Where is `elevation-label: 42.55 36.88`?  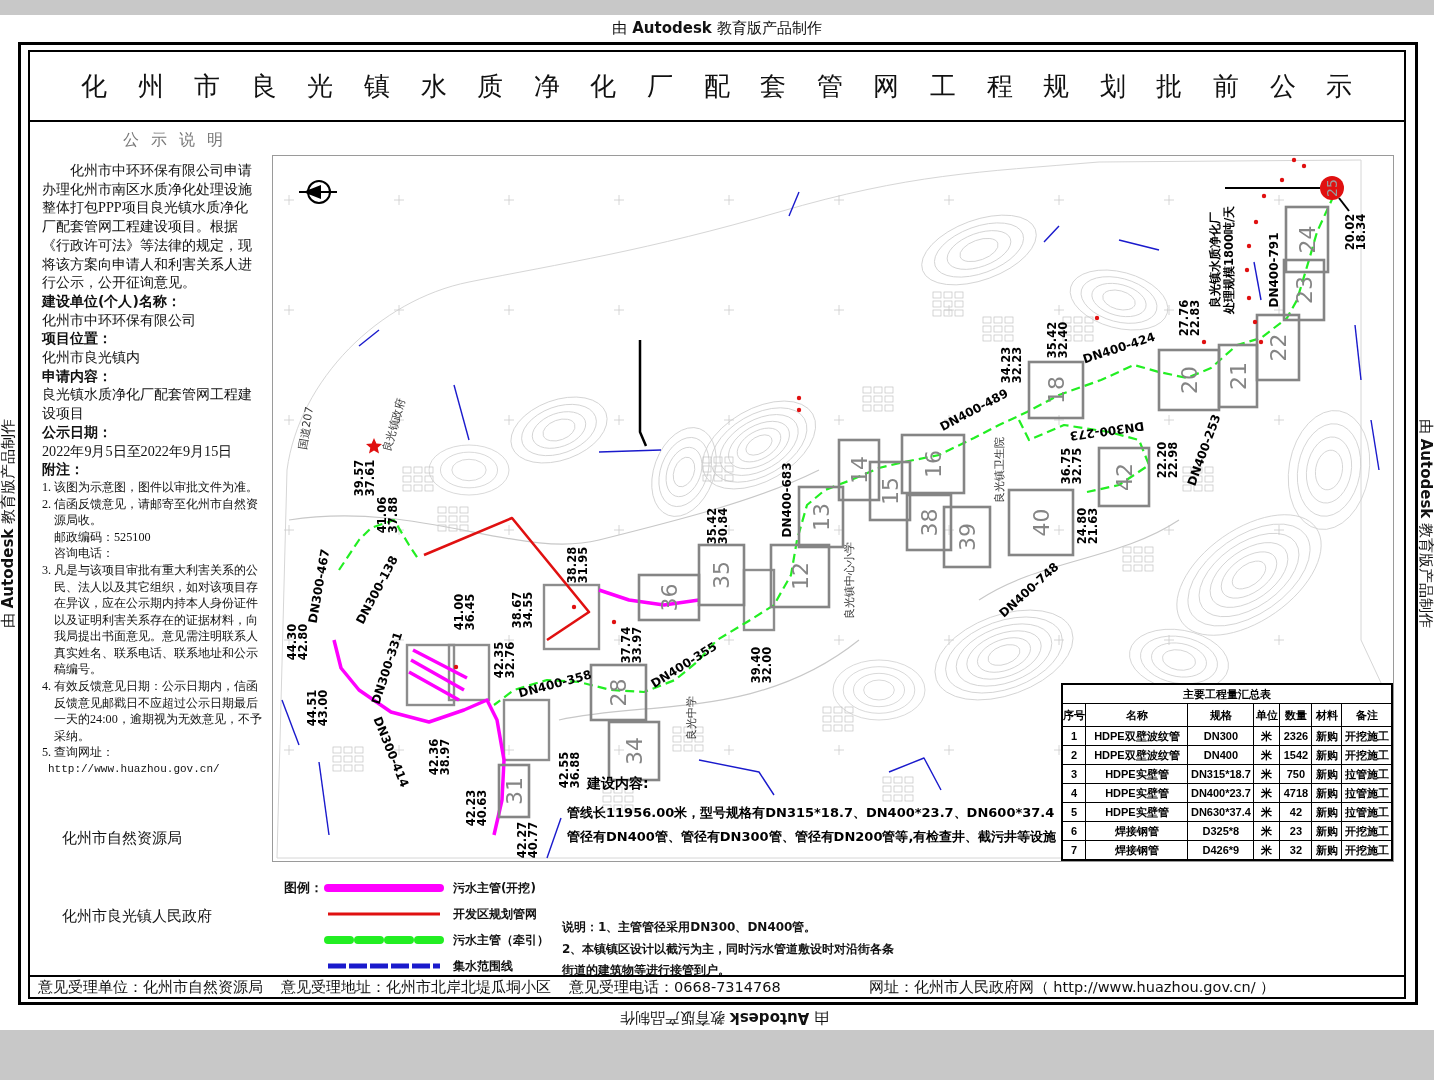
elevation-label: 42.55 36.88 is located at coordinates (569, 770).